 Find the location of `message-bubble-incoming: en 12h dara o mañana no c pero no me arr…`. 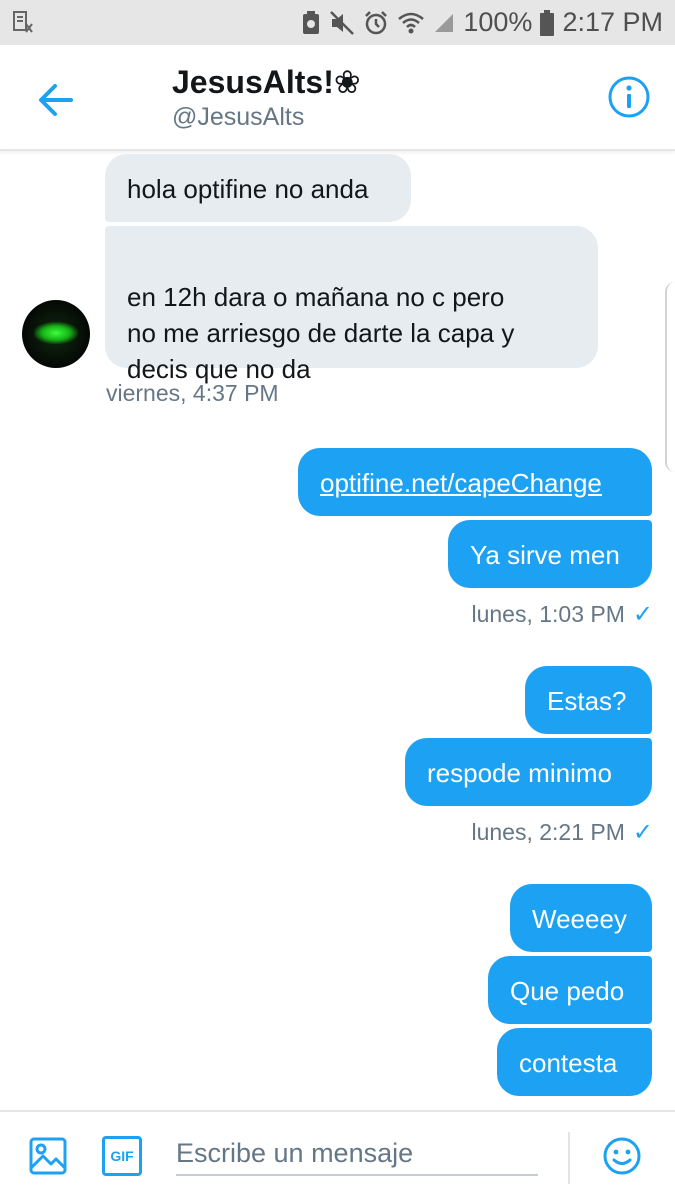

message-bubble-incoming: en 12h dara o mañana no c pero no me arr… is located at coordinates (351, 305).